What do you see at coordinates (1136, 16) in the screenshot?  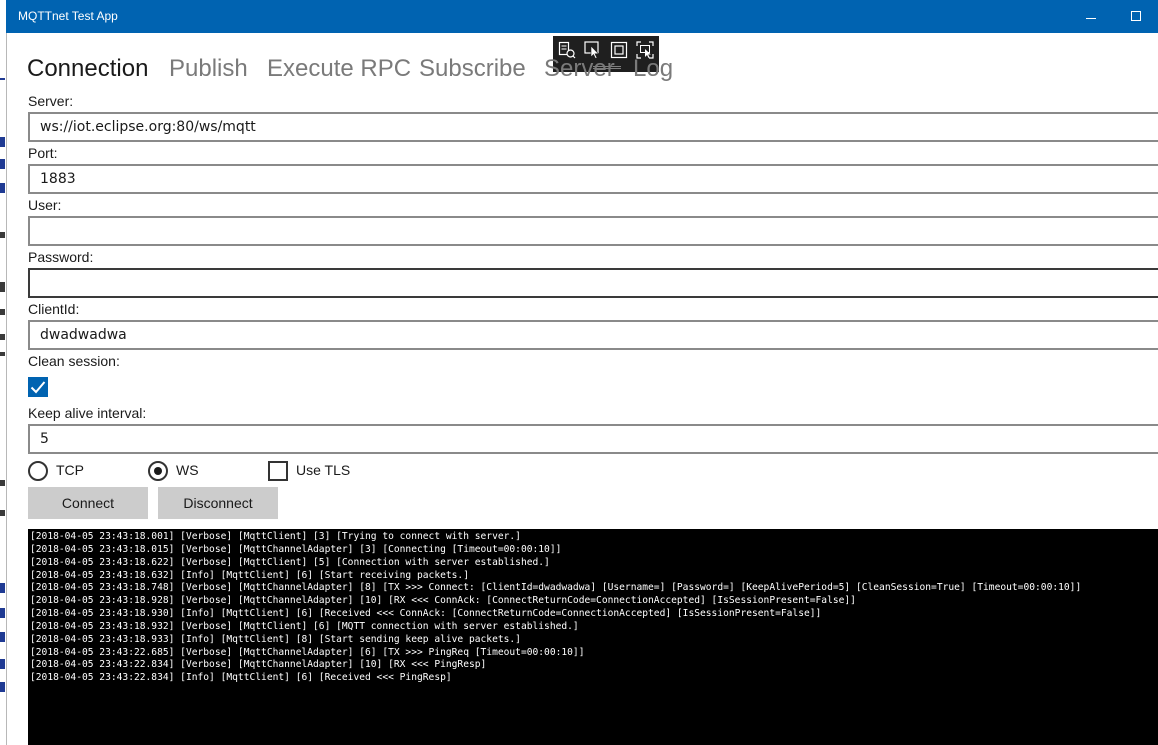 I see `maximize-icon` at bounding box center [1136, 16].